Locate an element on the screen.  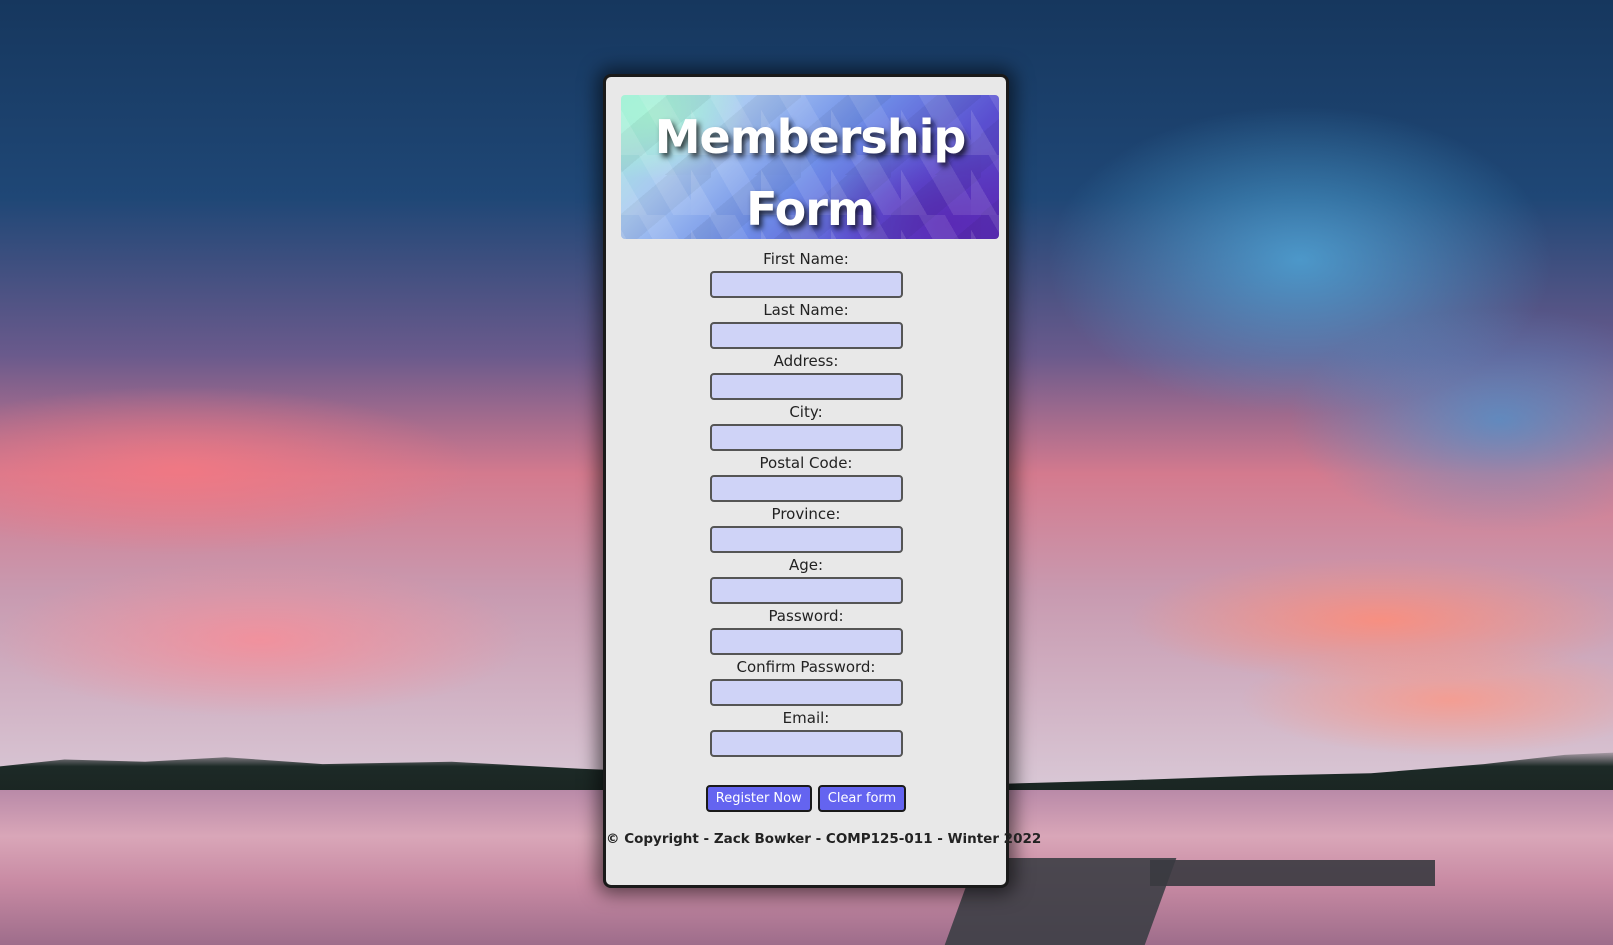
password-label: Password: is located at coordinates (806, 616).